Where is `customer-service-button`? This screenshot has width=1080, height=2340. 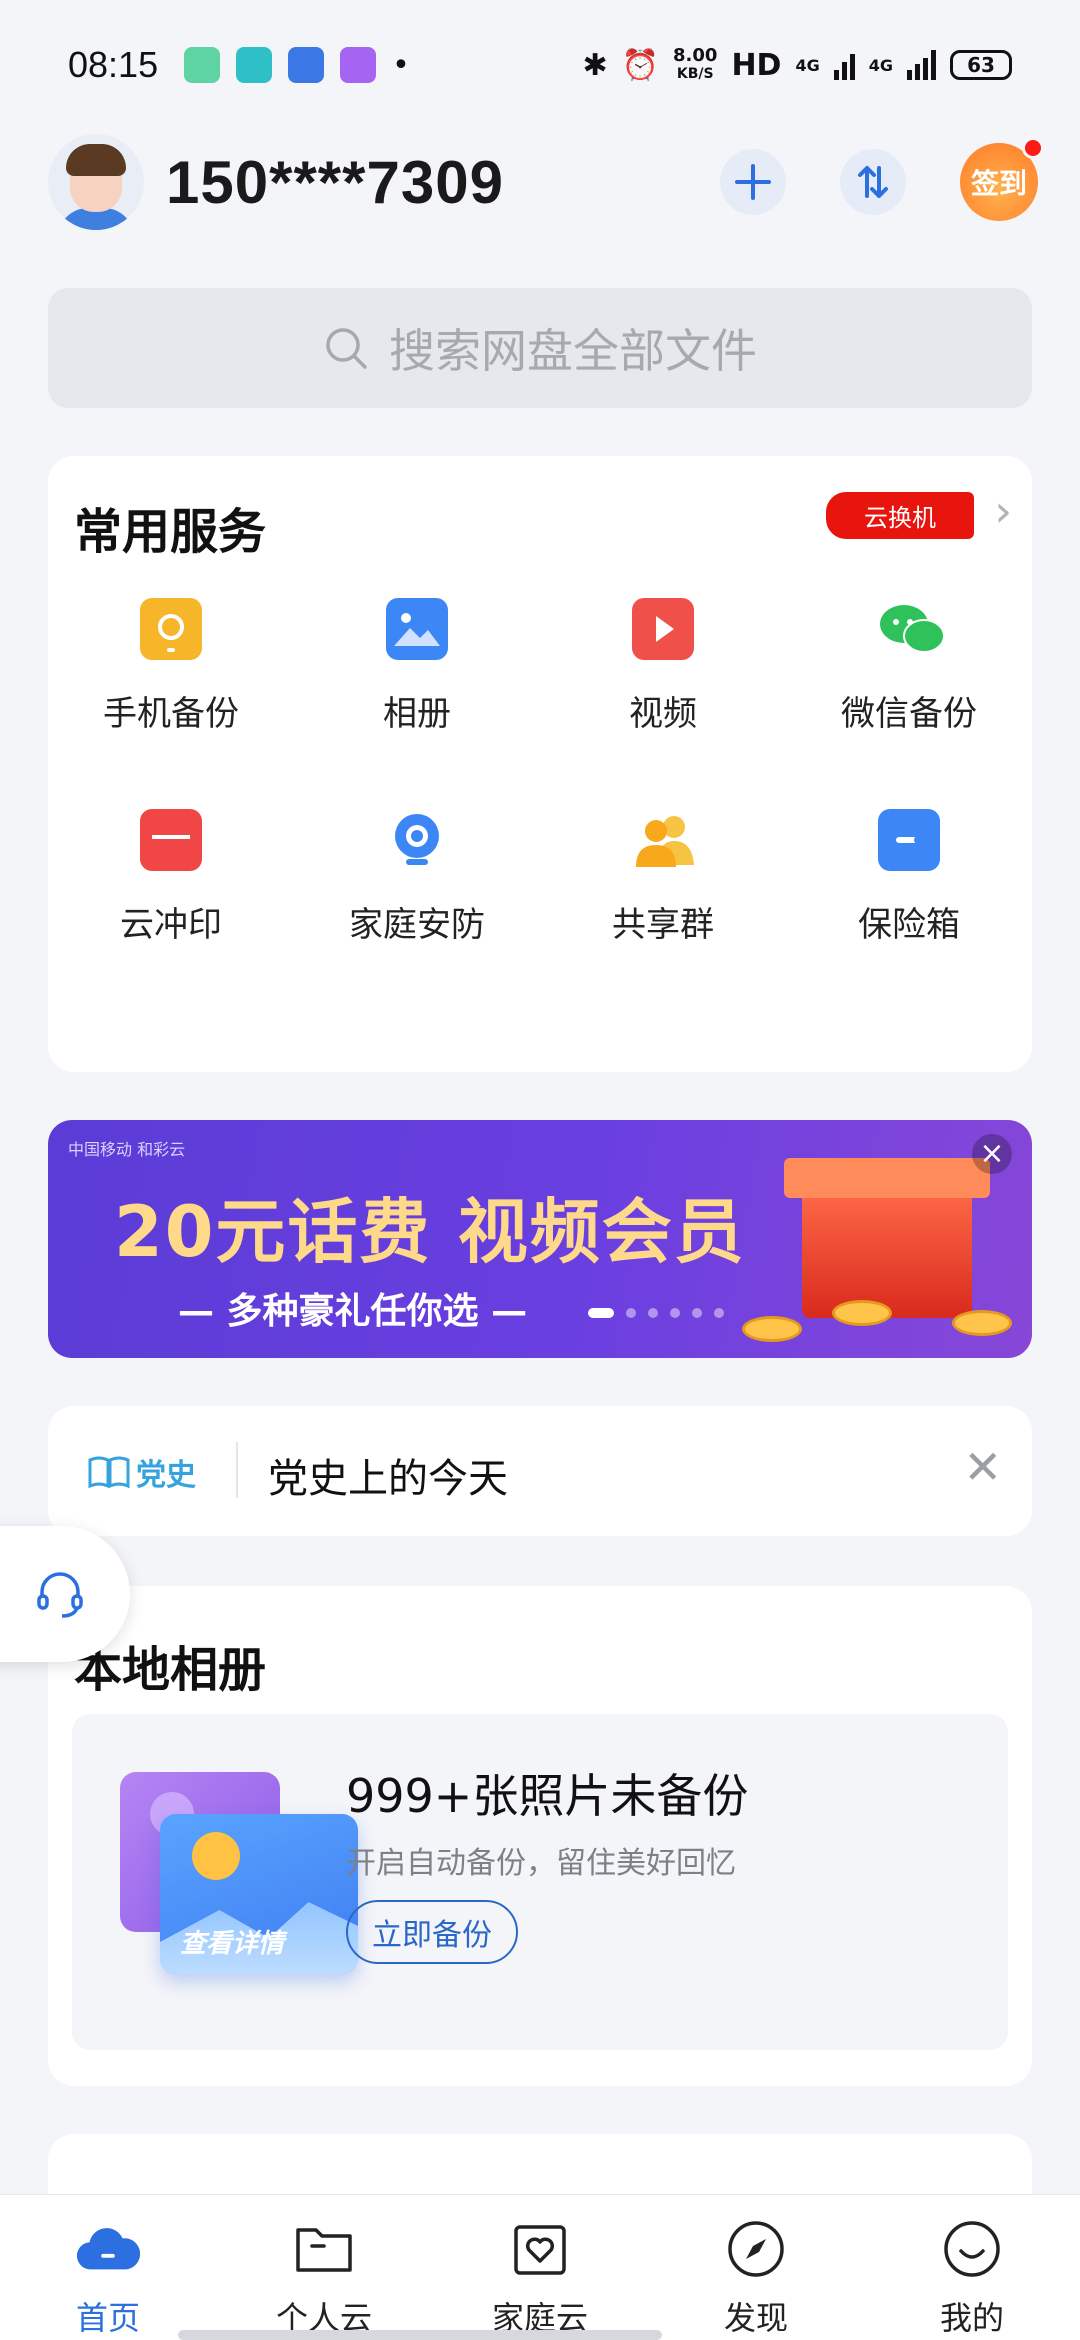 customer-service-button is located at coordinates (65, 1594).